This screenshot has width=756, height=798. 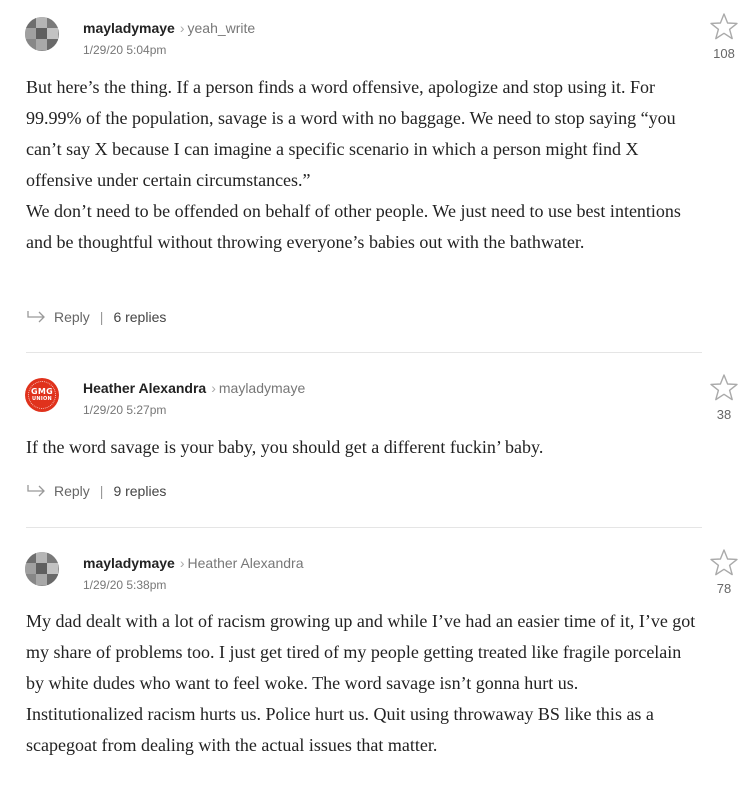 What do you see at coordinates (222, 28) in the screenshot?
I see `reply-to-name: yeah_write` at bounding box center [222, 28].